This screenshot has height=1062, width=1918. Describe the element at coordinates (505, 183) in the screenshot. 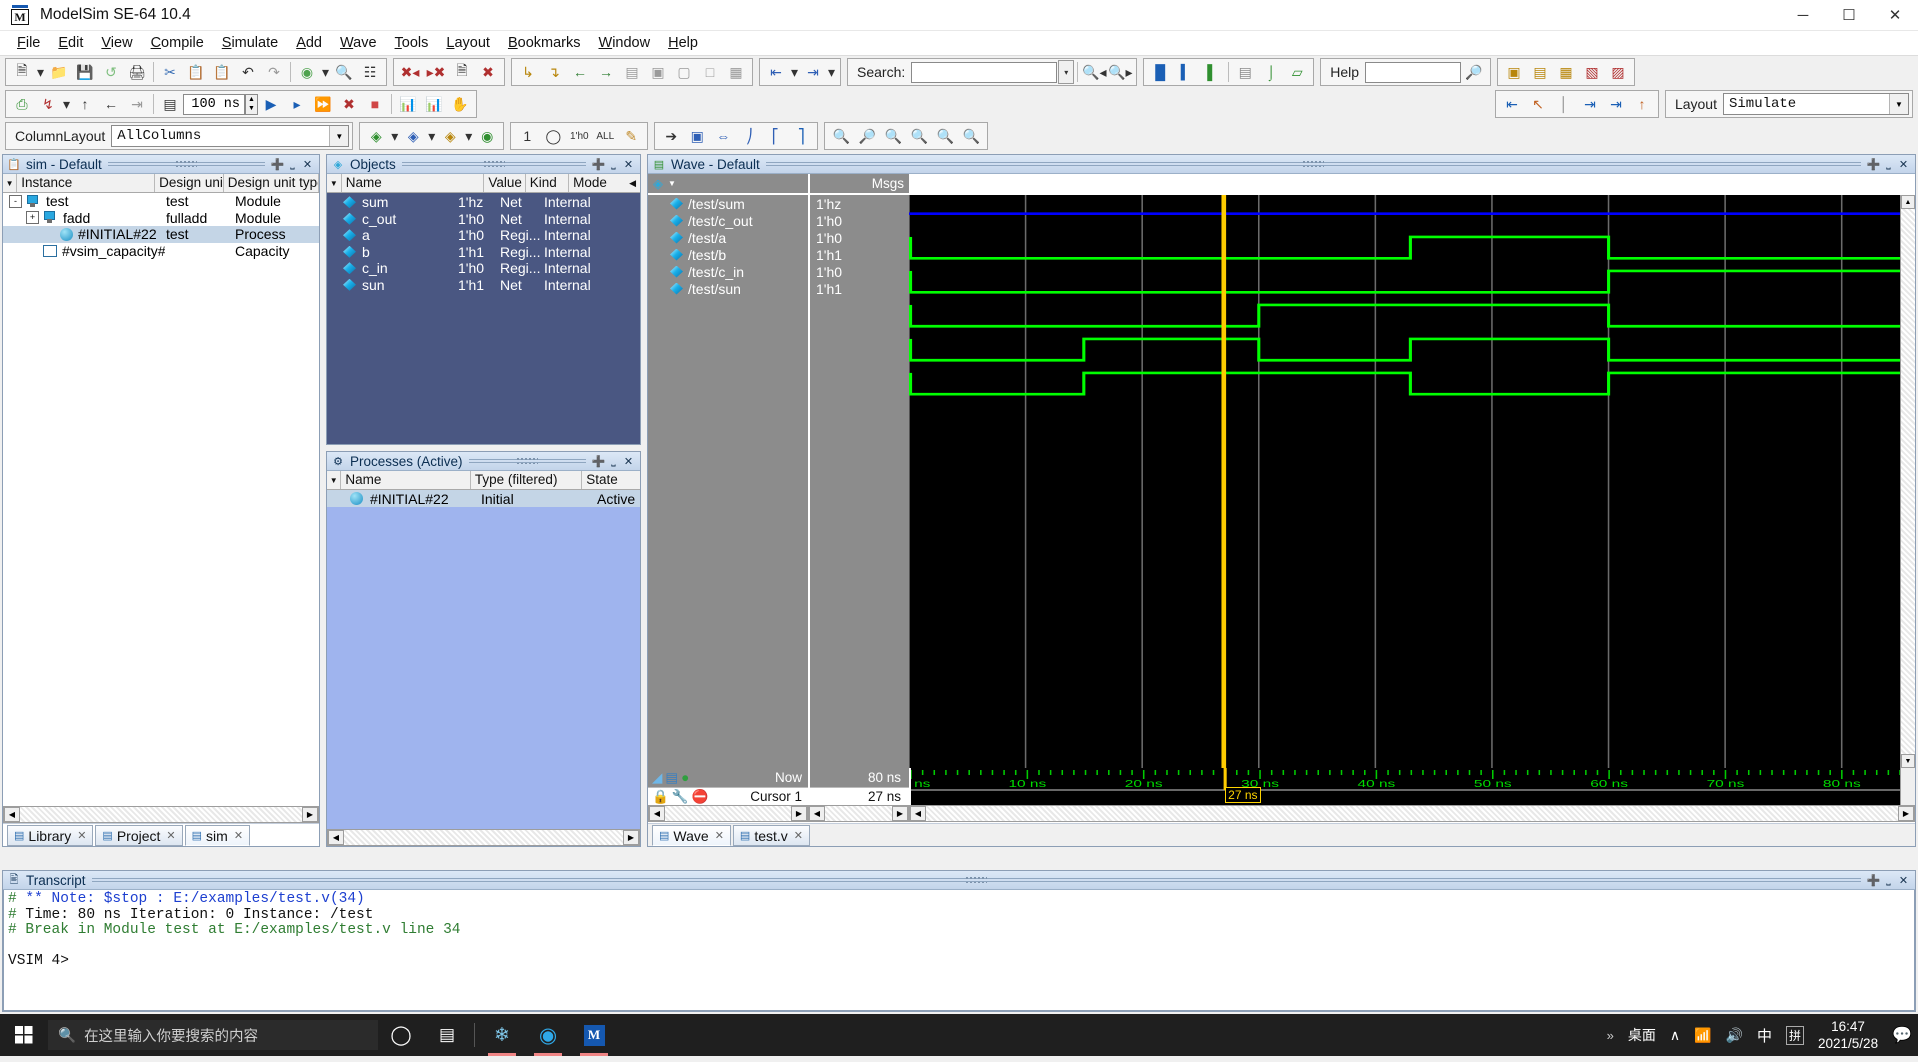

I see `column-value: Value` at that location.